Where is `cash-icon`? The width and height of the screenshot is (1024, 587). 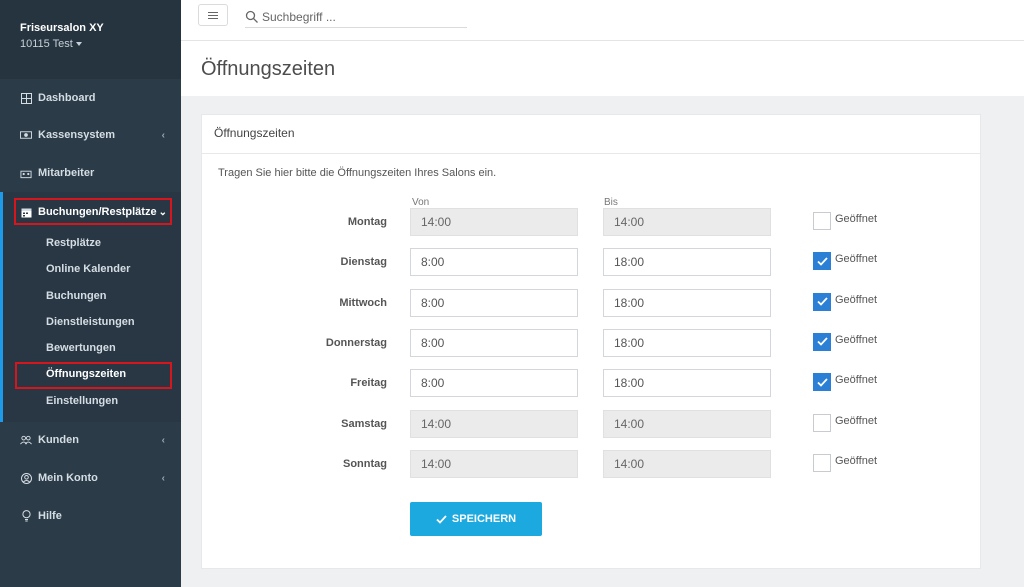 cash-icon is located at coordinates (26, 135).